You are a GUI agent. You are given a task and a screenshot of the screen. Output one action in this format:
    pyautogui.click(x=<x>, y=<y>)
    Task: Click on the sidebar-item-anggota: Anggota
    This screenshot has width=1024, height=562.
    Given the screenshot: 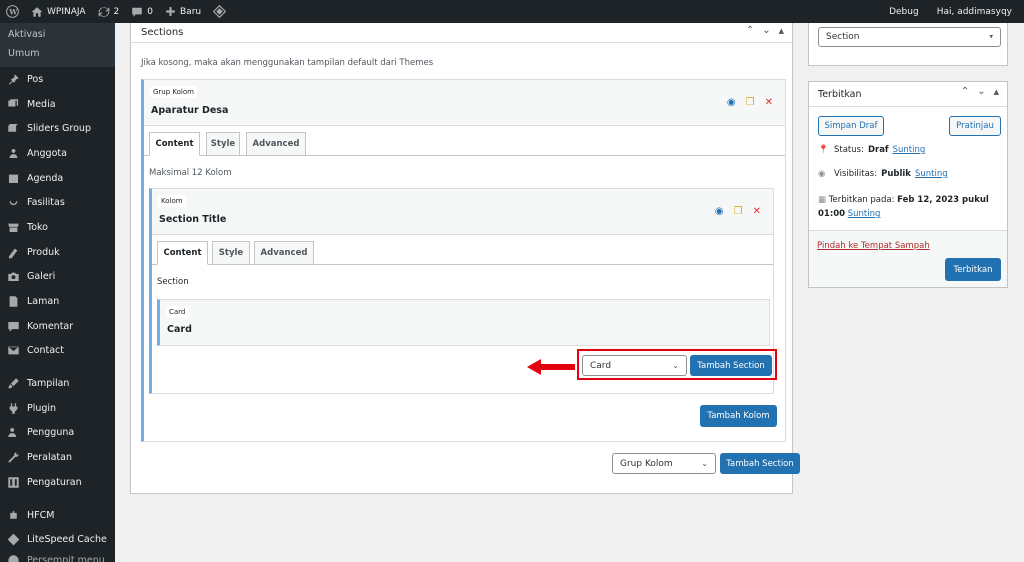 What is the action you would take?
    pyautogui.click(x=57, y=153)
    